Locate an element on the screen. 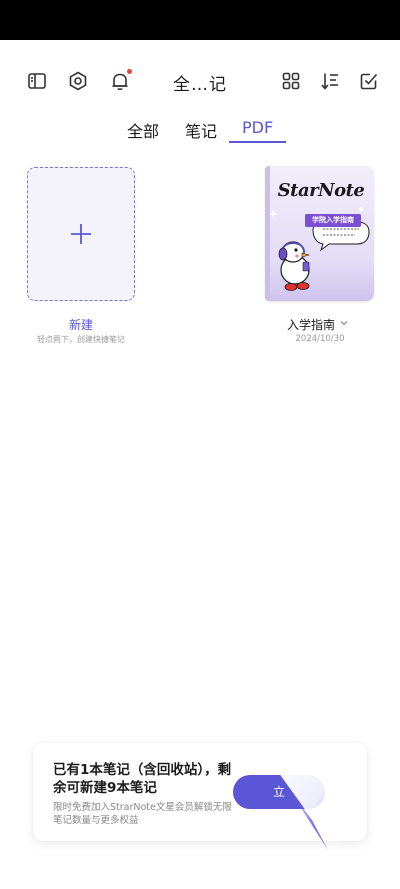 The height and width of the screenshot is (889, 400). tab-all: 全部 is located at coordinates (143, 130).